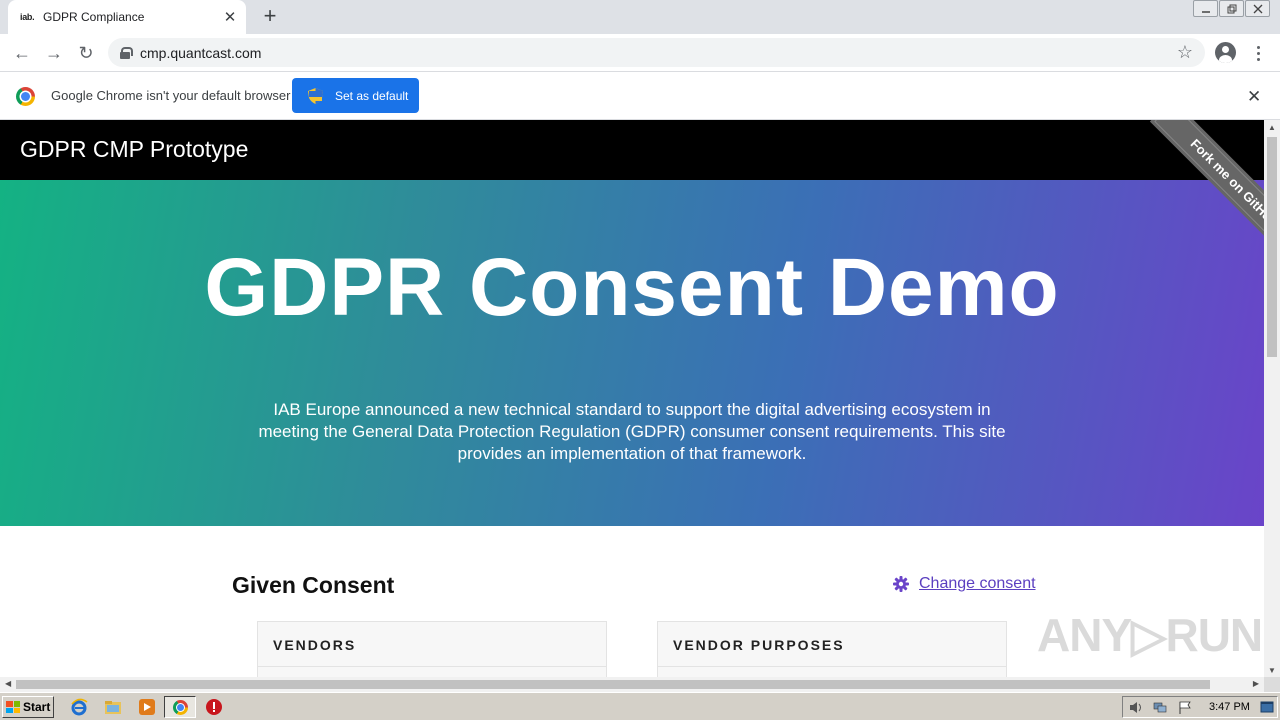 This screenshot has height=721, width=1280. What do you see at coordinates (613, 684) in the screenshot?
I see `horizontal-scroll-thumb` at bounding box center [613, 684].